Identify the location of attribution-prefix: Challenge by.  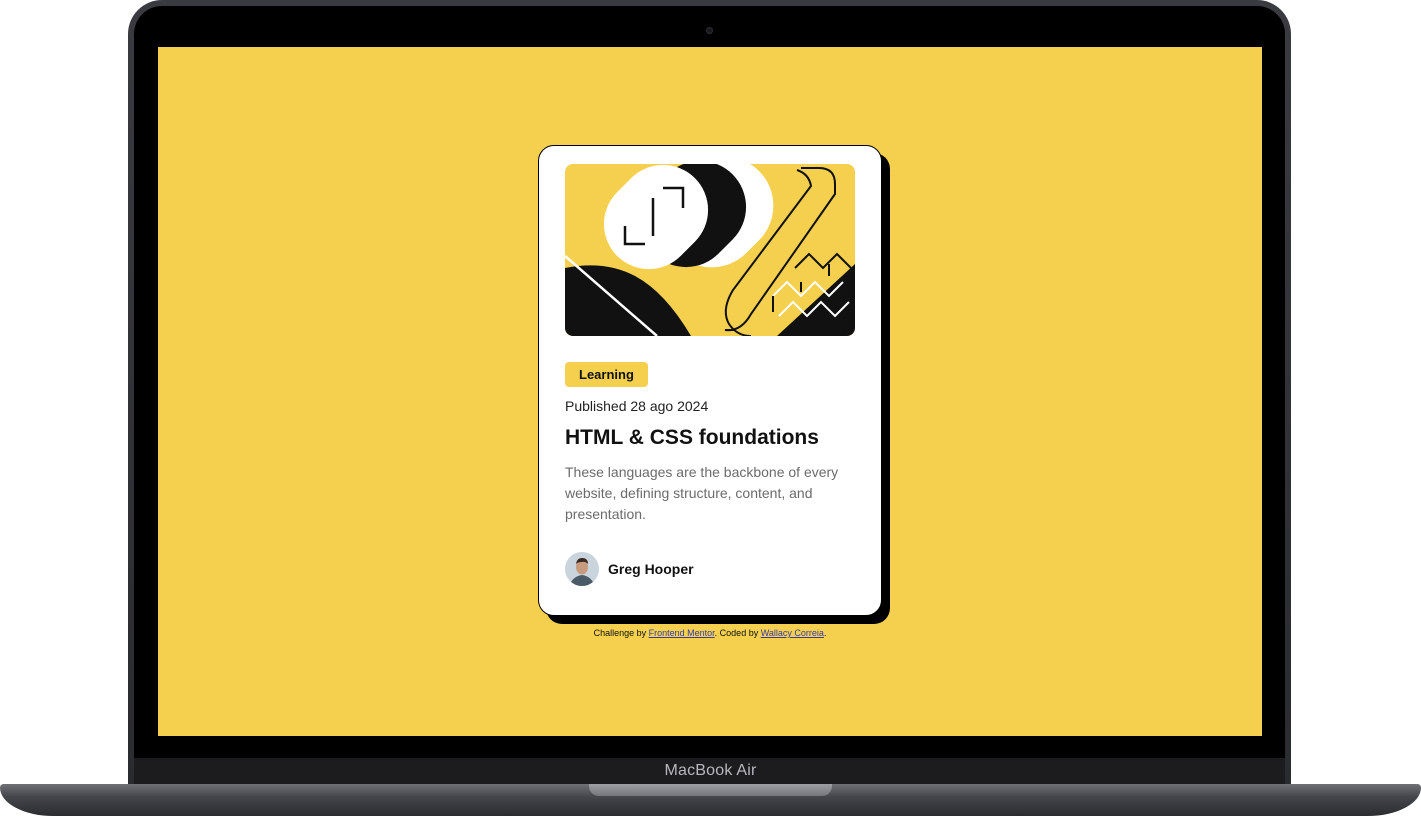
(621, 633).